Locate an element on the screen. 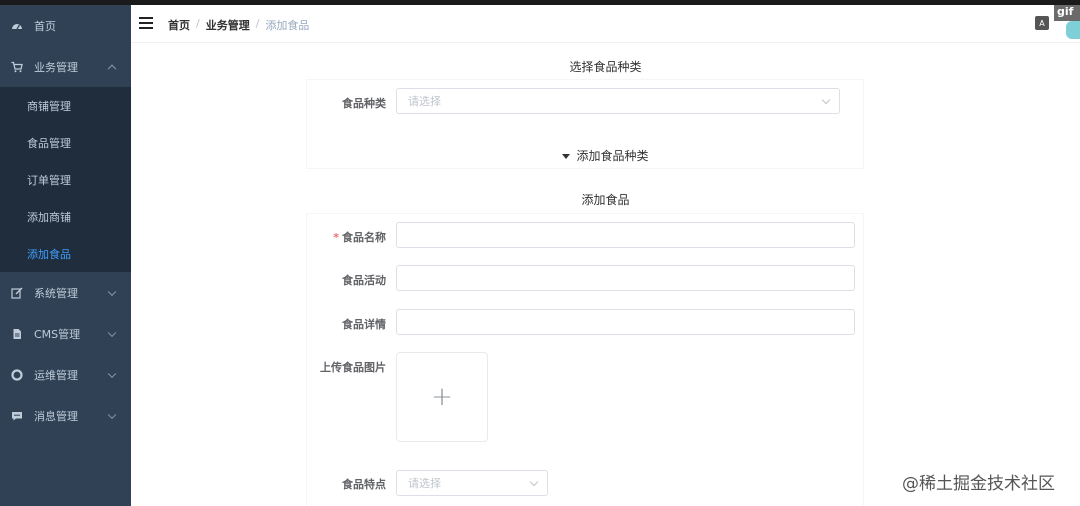 This screenshot has height=506, width=1080. edit-icon is located at coordinates (17, 293).